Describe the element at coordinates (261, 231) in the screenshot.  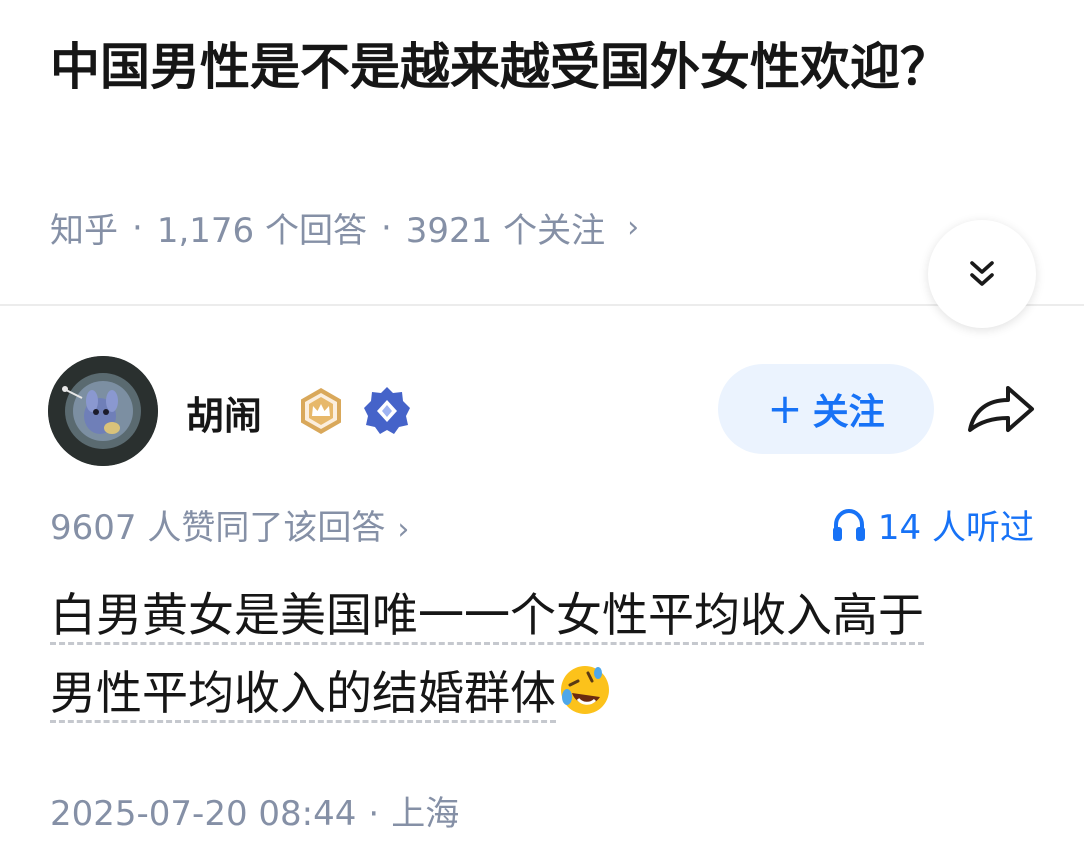
I see `answer-count: 1,176 个回答` at that location.